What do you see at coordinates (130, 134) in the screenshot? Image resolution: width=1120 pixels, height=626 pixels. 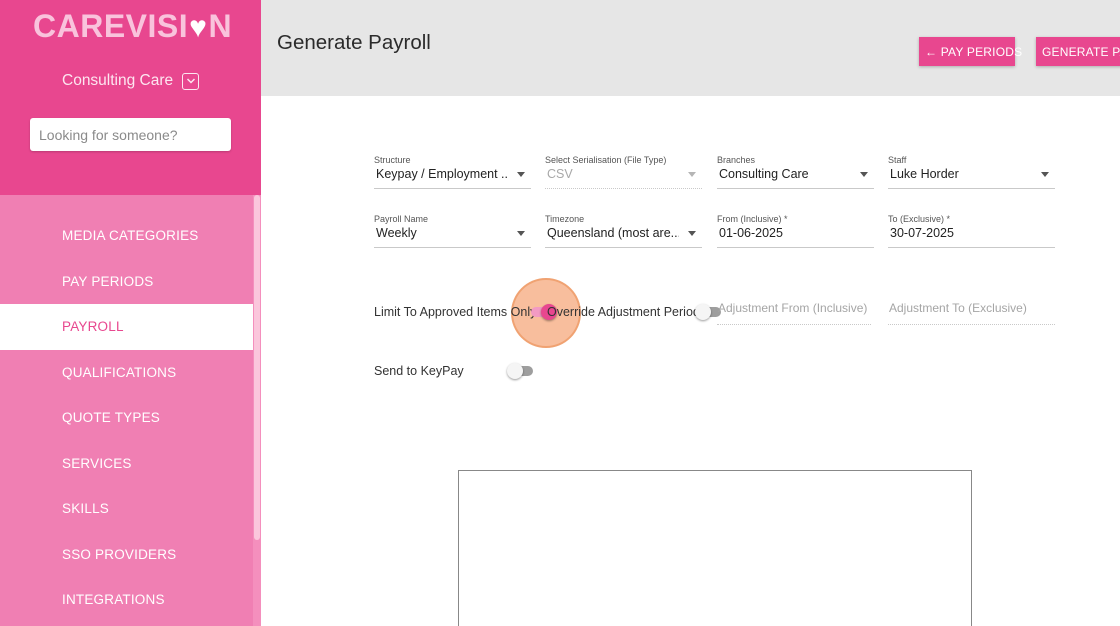 I see `search-input` at bounding box center [130, 134].